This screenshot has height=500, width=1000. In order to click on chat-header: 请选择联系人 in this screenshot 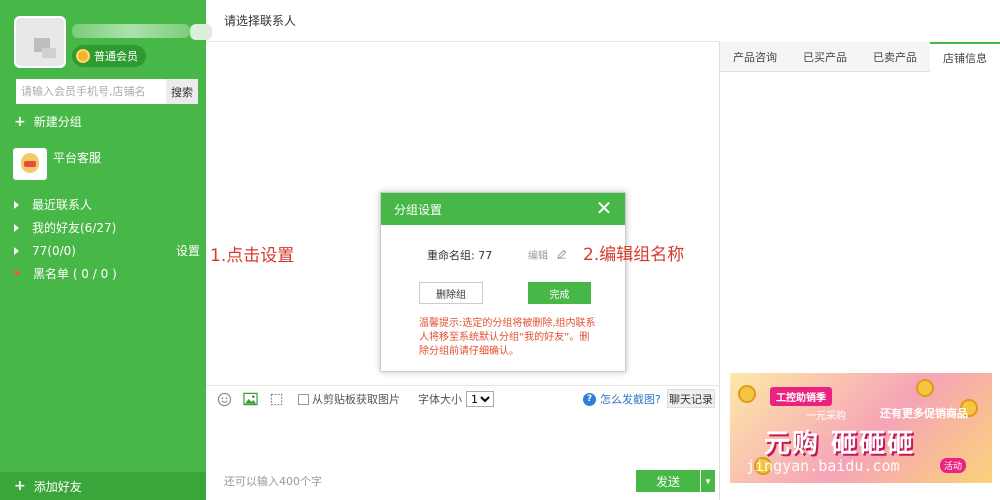, I will do `click(463, 21)`.